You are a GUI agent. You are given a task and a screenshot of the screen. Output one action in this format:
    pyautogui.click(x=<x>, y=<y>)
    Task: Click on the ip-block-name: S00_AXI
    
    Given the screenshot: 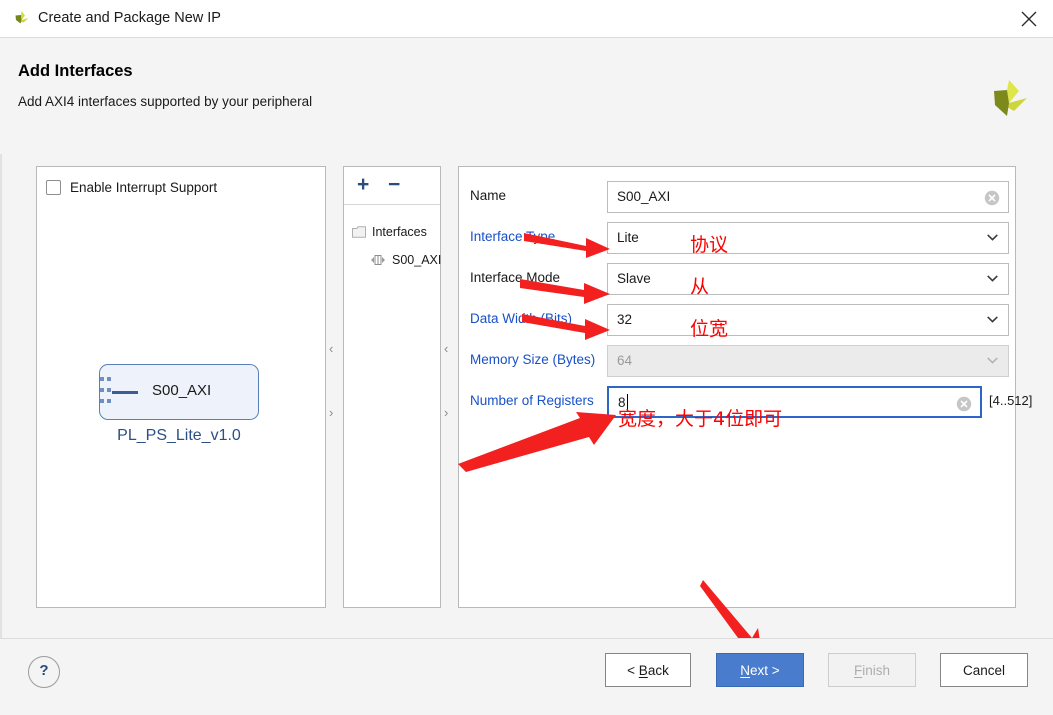 What is the action you would take?
    pyautogui.click(x=182, y=390)
    